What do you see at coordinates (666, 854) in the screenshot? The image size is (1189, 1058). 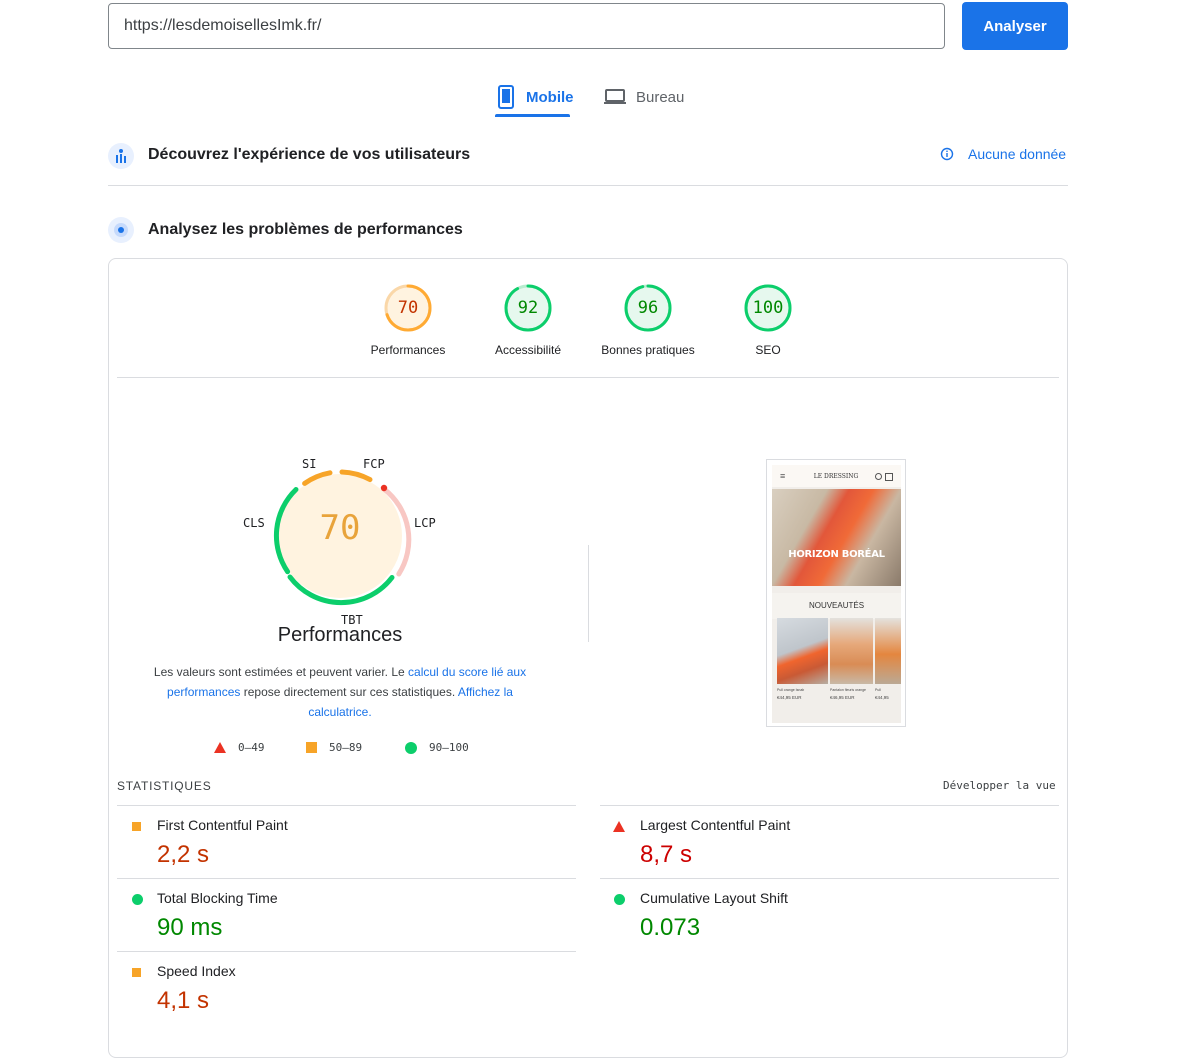 I see `lcp-value: 8,7 s` at bounding box center [666, 854].